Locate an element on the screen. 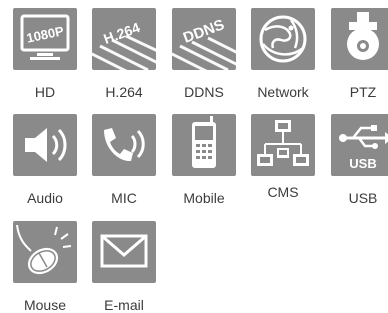 This screenshot has width=388, height=313. feature-mobile: Mobile is located at coordinates (204, 160).